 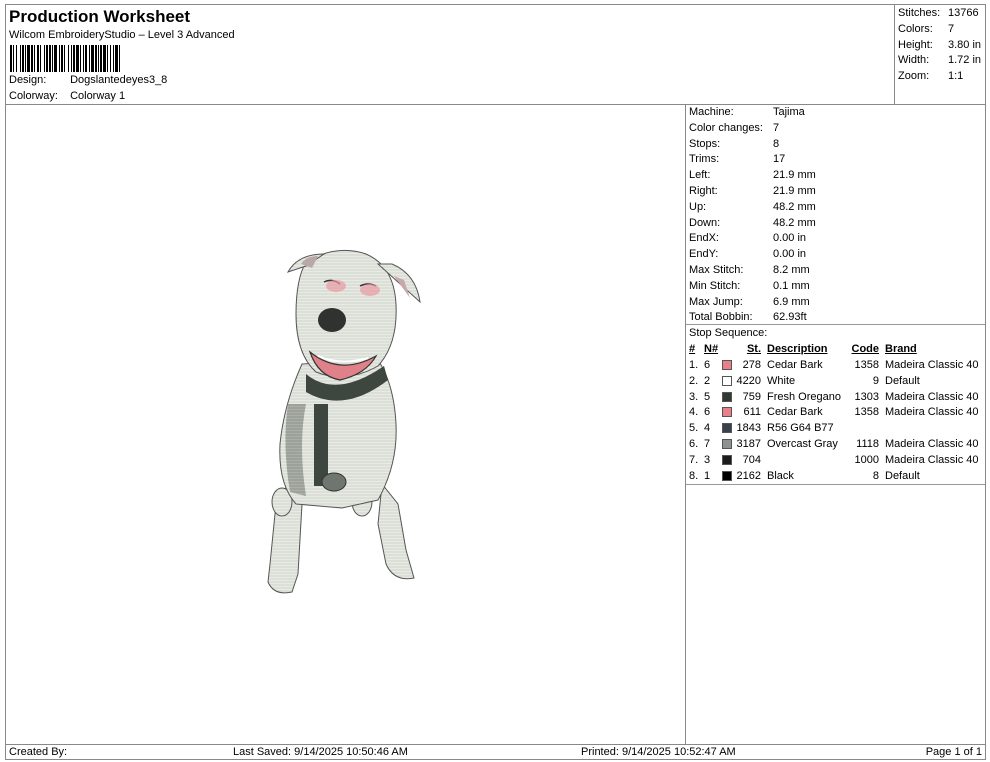 I want to click on detail-row: Max Stitch: 8.2 mm, so click(x=835, y=270).